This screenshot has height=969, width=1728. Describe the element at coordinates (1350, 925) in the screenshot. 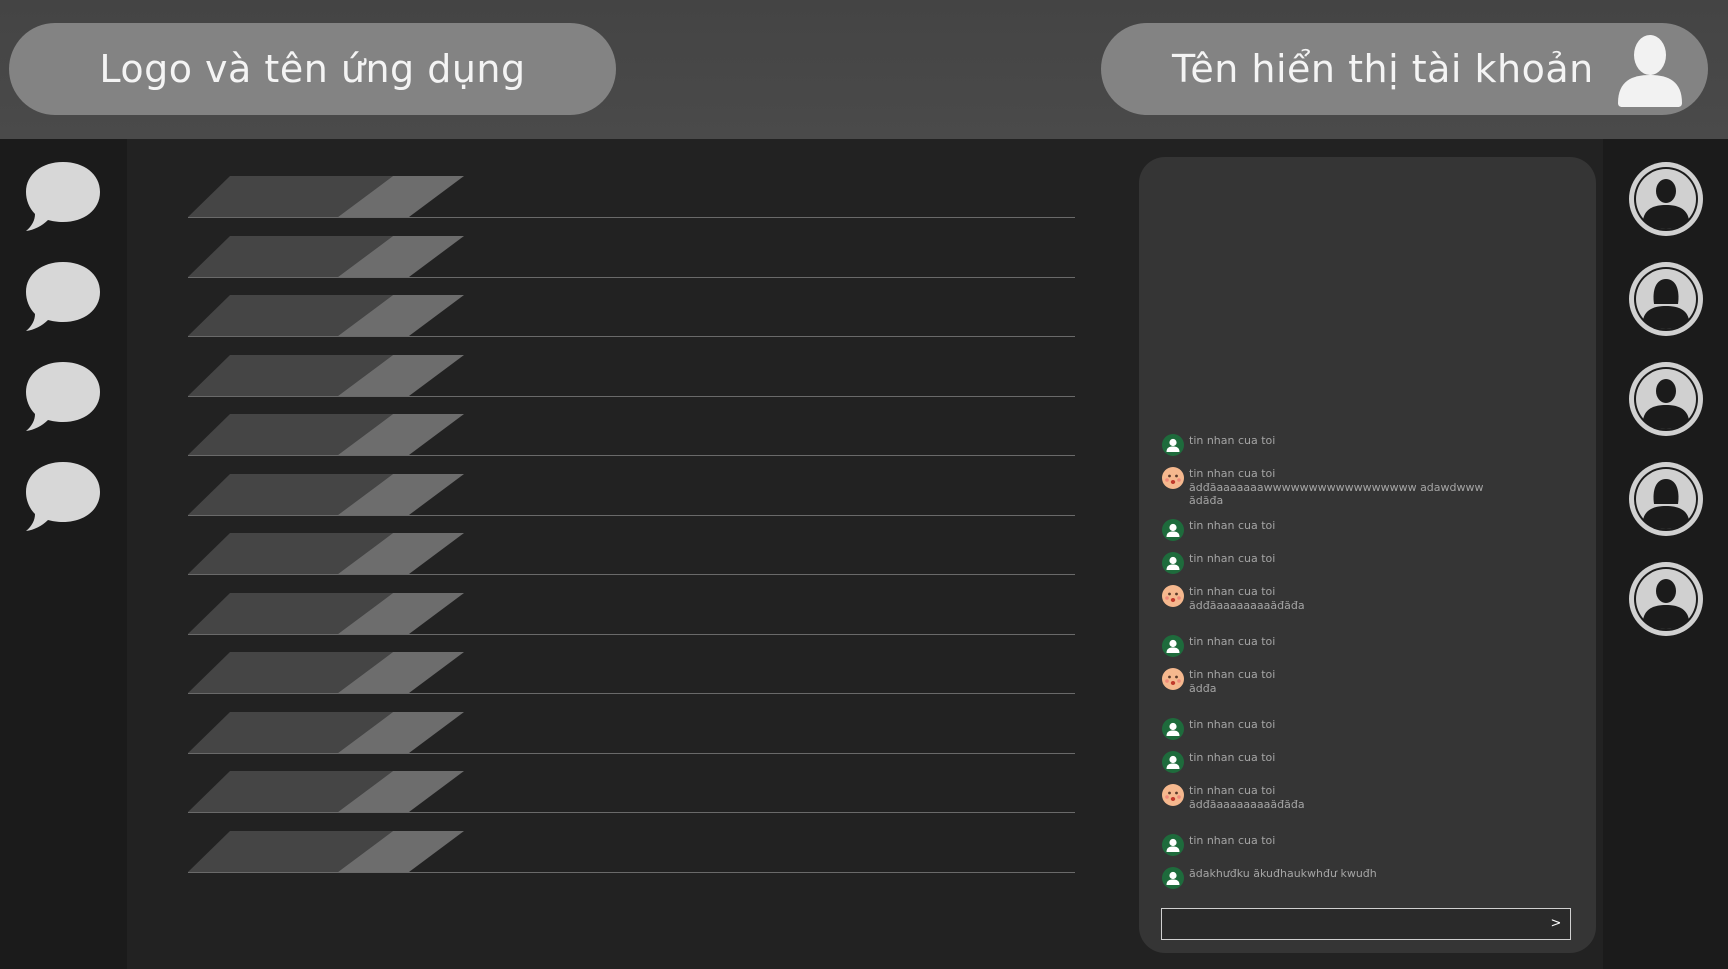

I see `chat-input` at that location.